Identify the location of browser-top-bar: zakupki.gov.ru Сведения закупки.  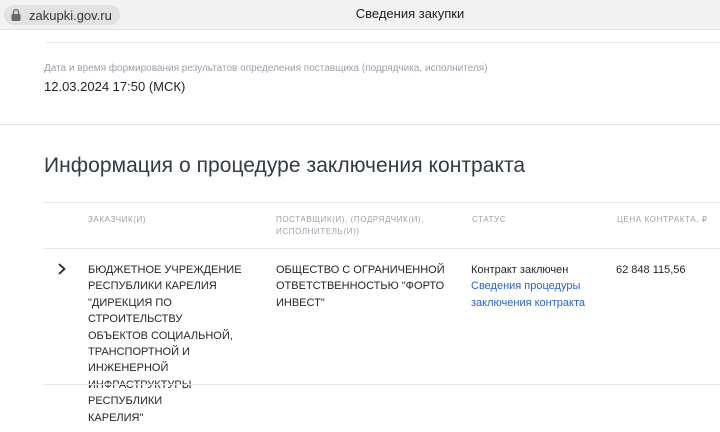
(360, 15).